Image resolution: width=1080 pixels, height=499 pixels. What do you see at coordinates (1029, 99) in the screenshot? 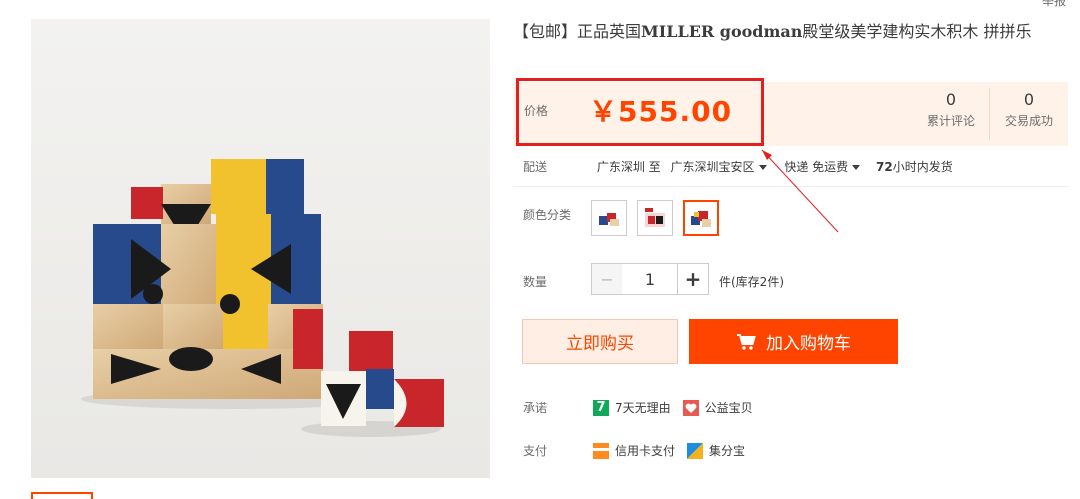
I see `sales-count: 0` at bounding box center [1029, 99].